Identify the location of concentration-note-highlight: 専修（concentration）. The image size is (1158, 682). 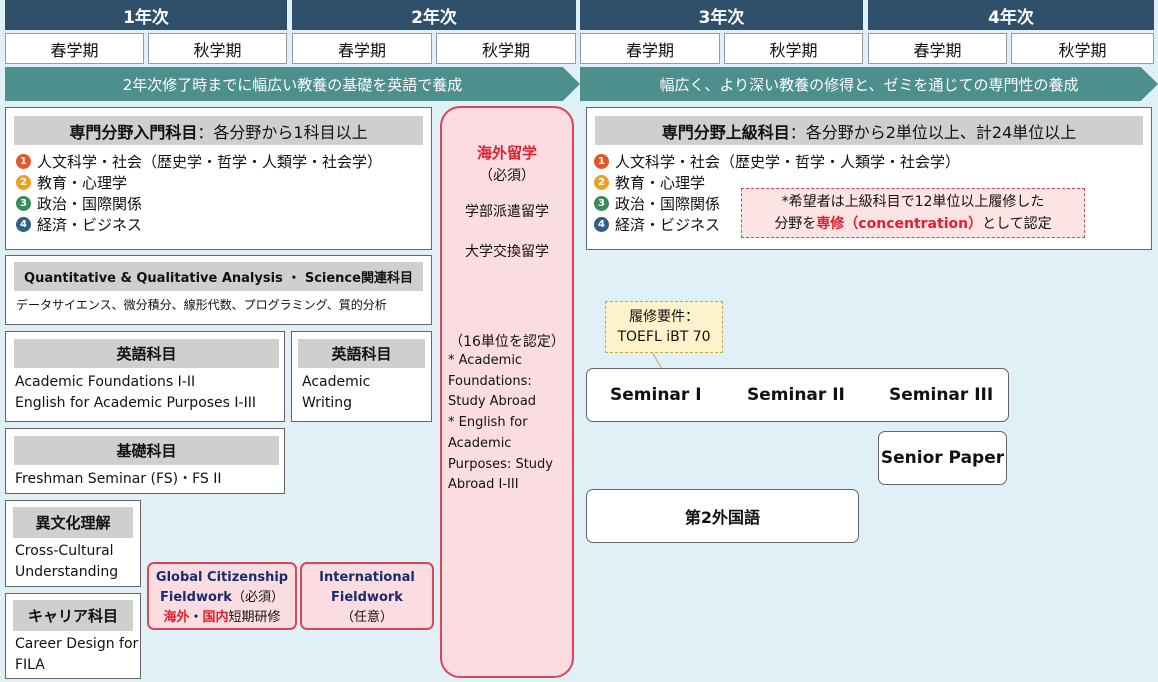
(899, 224).